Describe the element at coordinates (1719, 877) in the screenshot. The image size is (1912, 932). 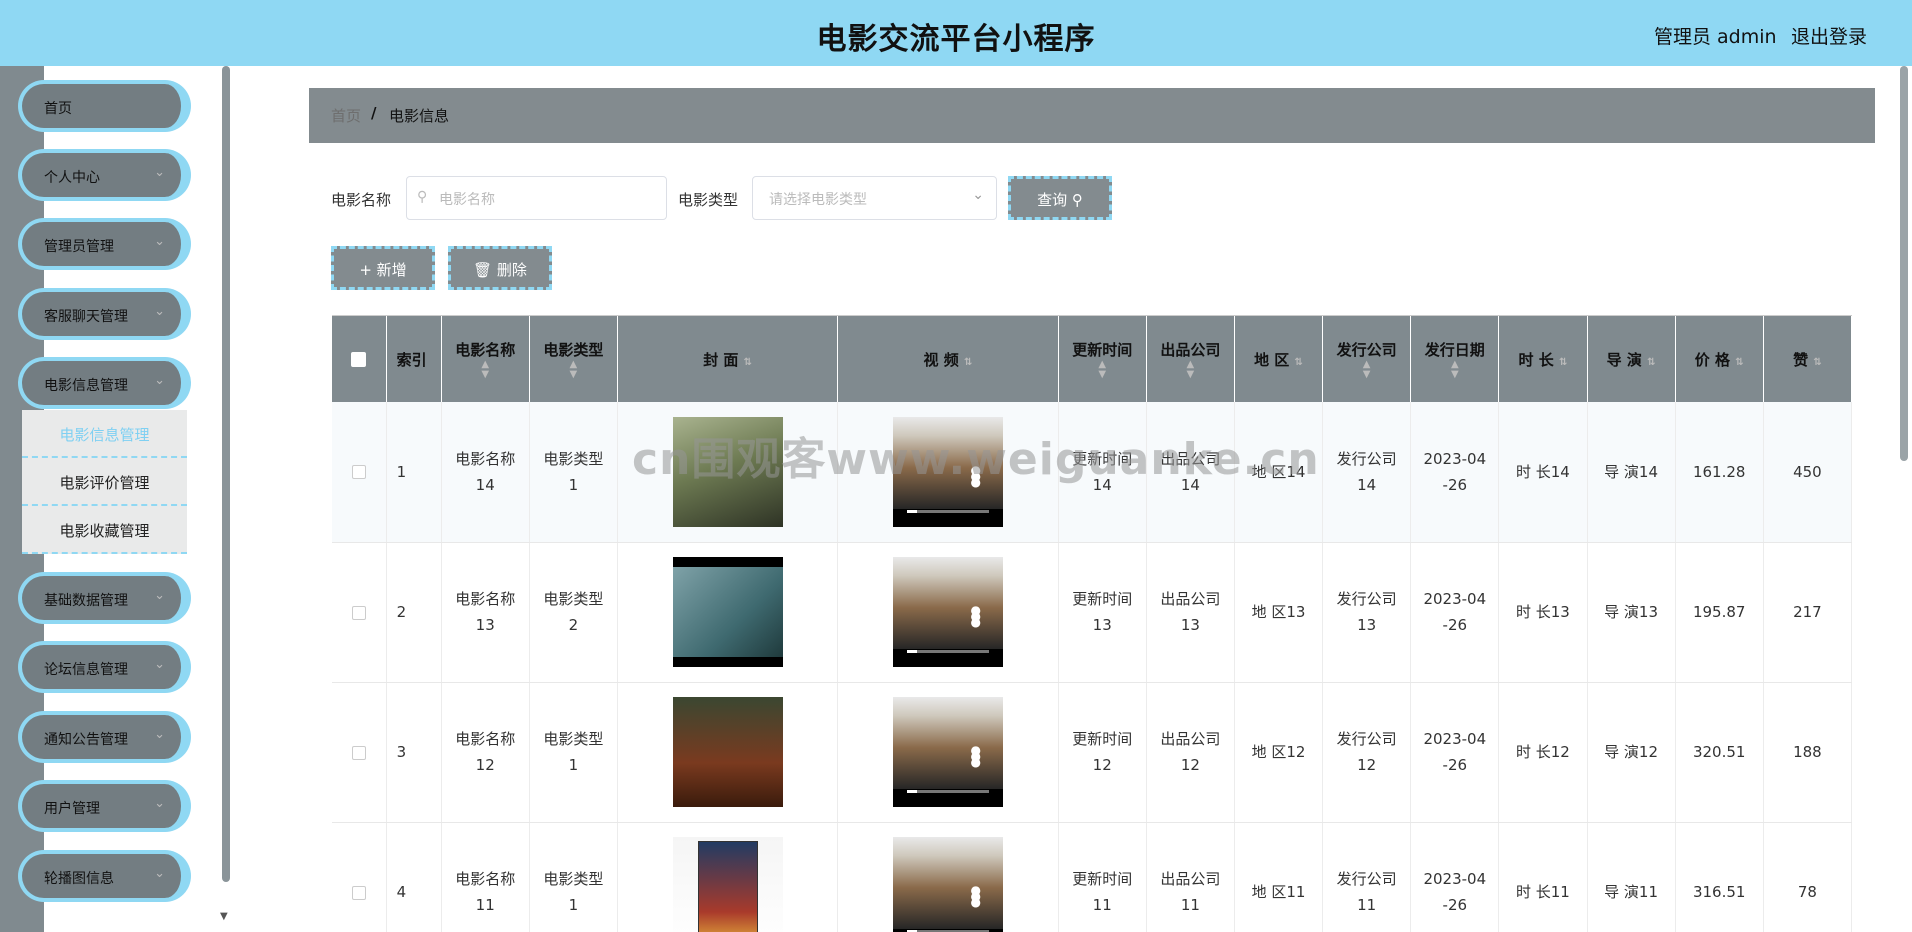
I see `price-cell: 316.51` at that location.